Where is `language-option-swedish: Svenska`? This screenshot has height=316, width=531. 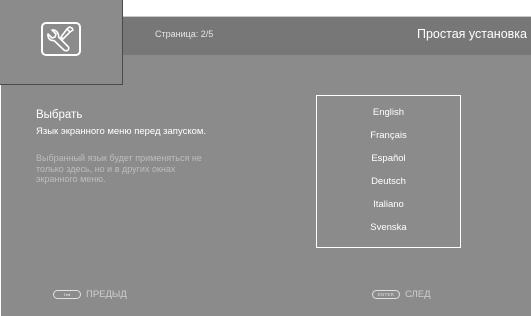 language-option-swedish: Svenska is located at coordinates (388, 227).